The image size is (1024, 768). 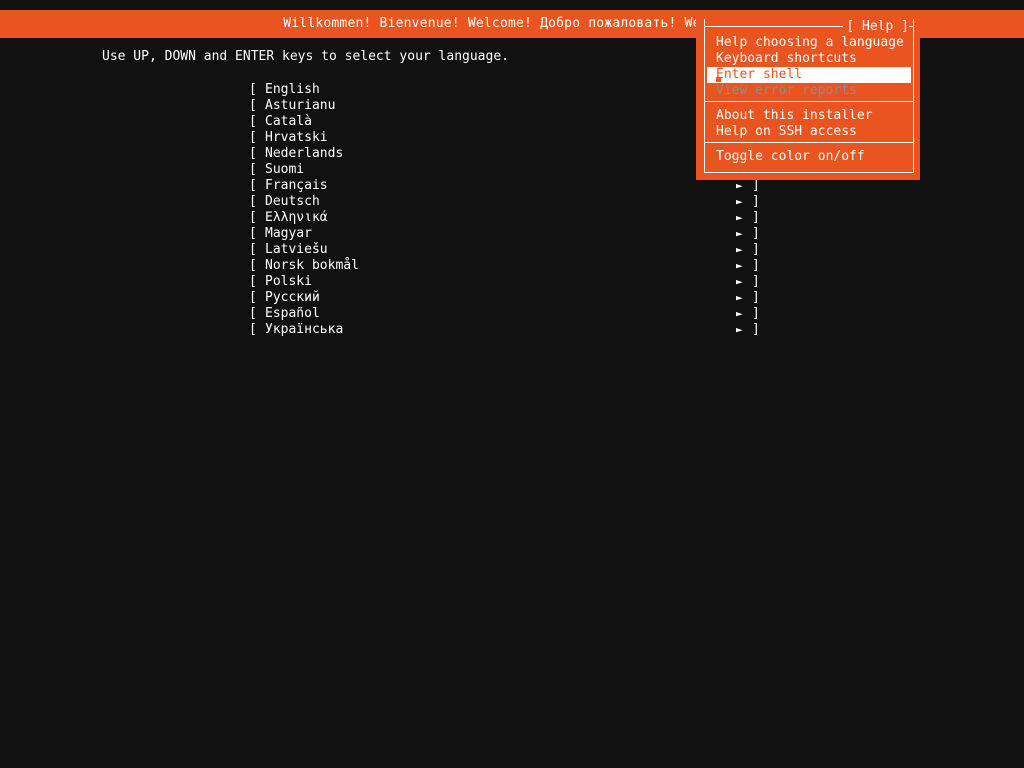 I want to click on text-cursor, so click(x=718, y=79).